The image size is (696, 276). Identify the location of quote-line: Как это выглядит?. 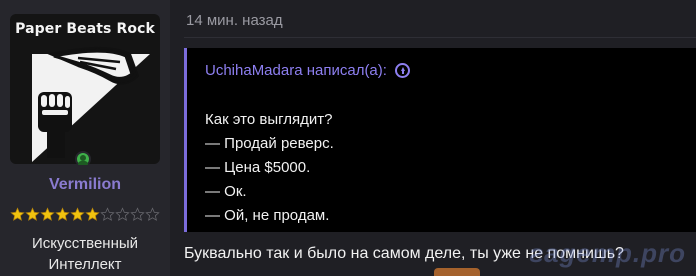
(269, 119).